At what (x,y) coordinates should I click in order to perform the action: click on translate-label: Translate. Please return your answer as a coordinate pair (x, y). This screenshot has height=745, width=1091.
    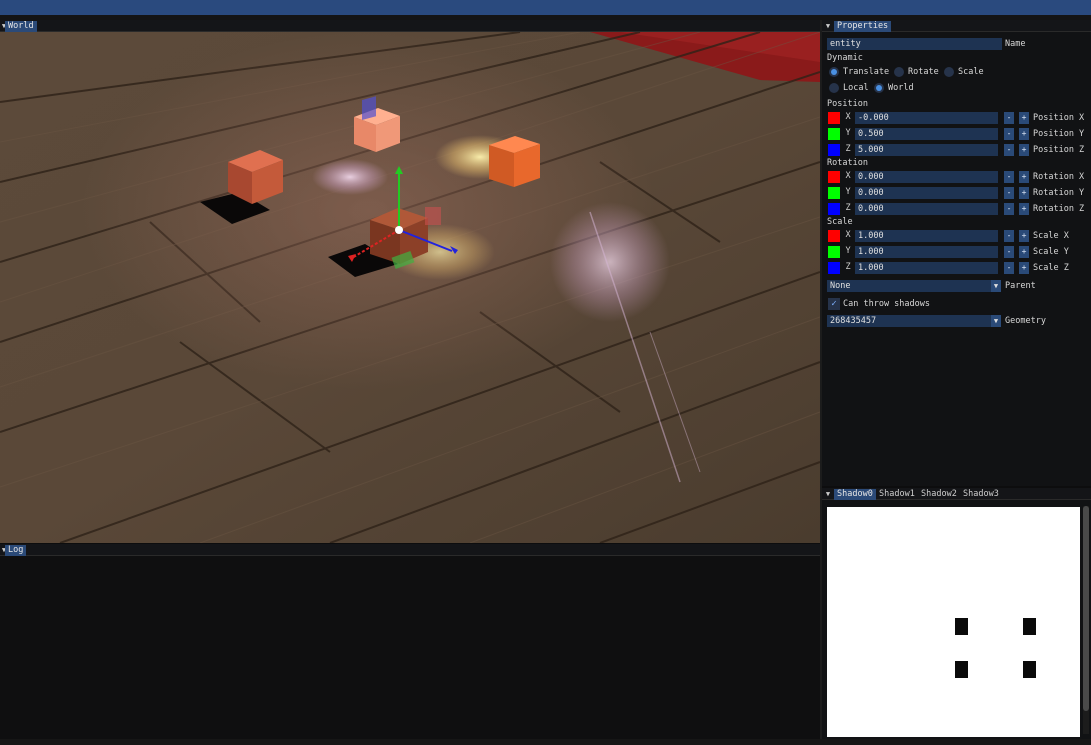
    Looking at the image, I should click on (866, 72).